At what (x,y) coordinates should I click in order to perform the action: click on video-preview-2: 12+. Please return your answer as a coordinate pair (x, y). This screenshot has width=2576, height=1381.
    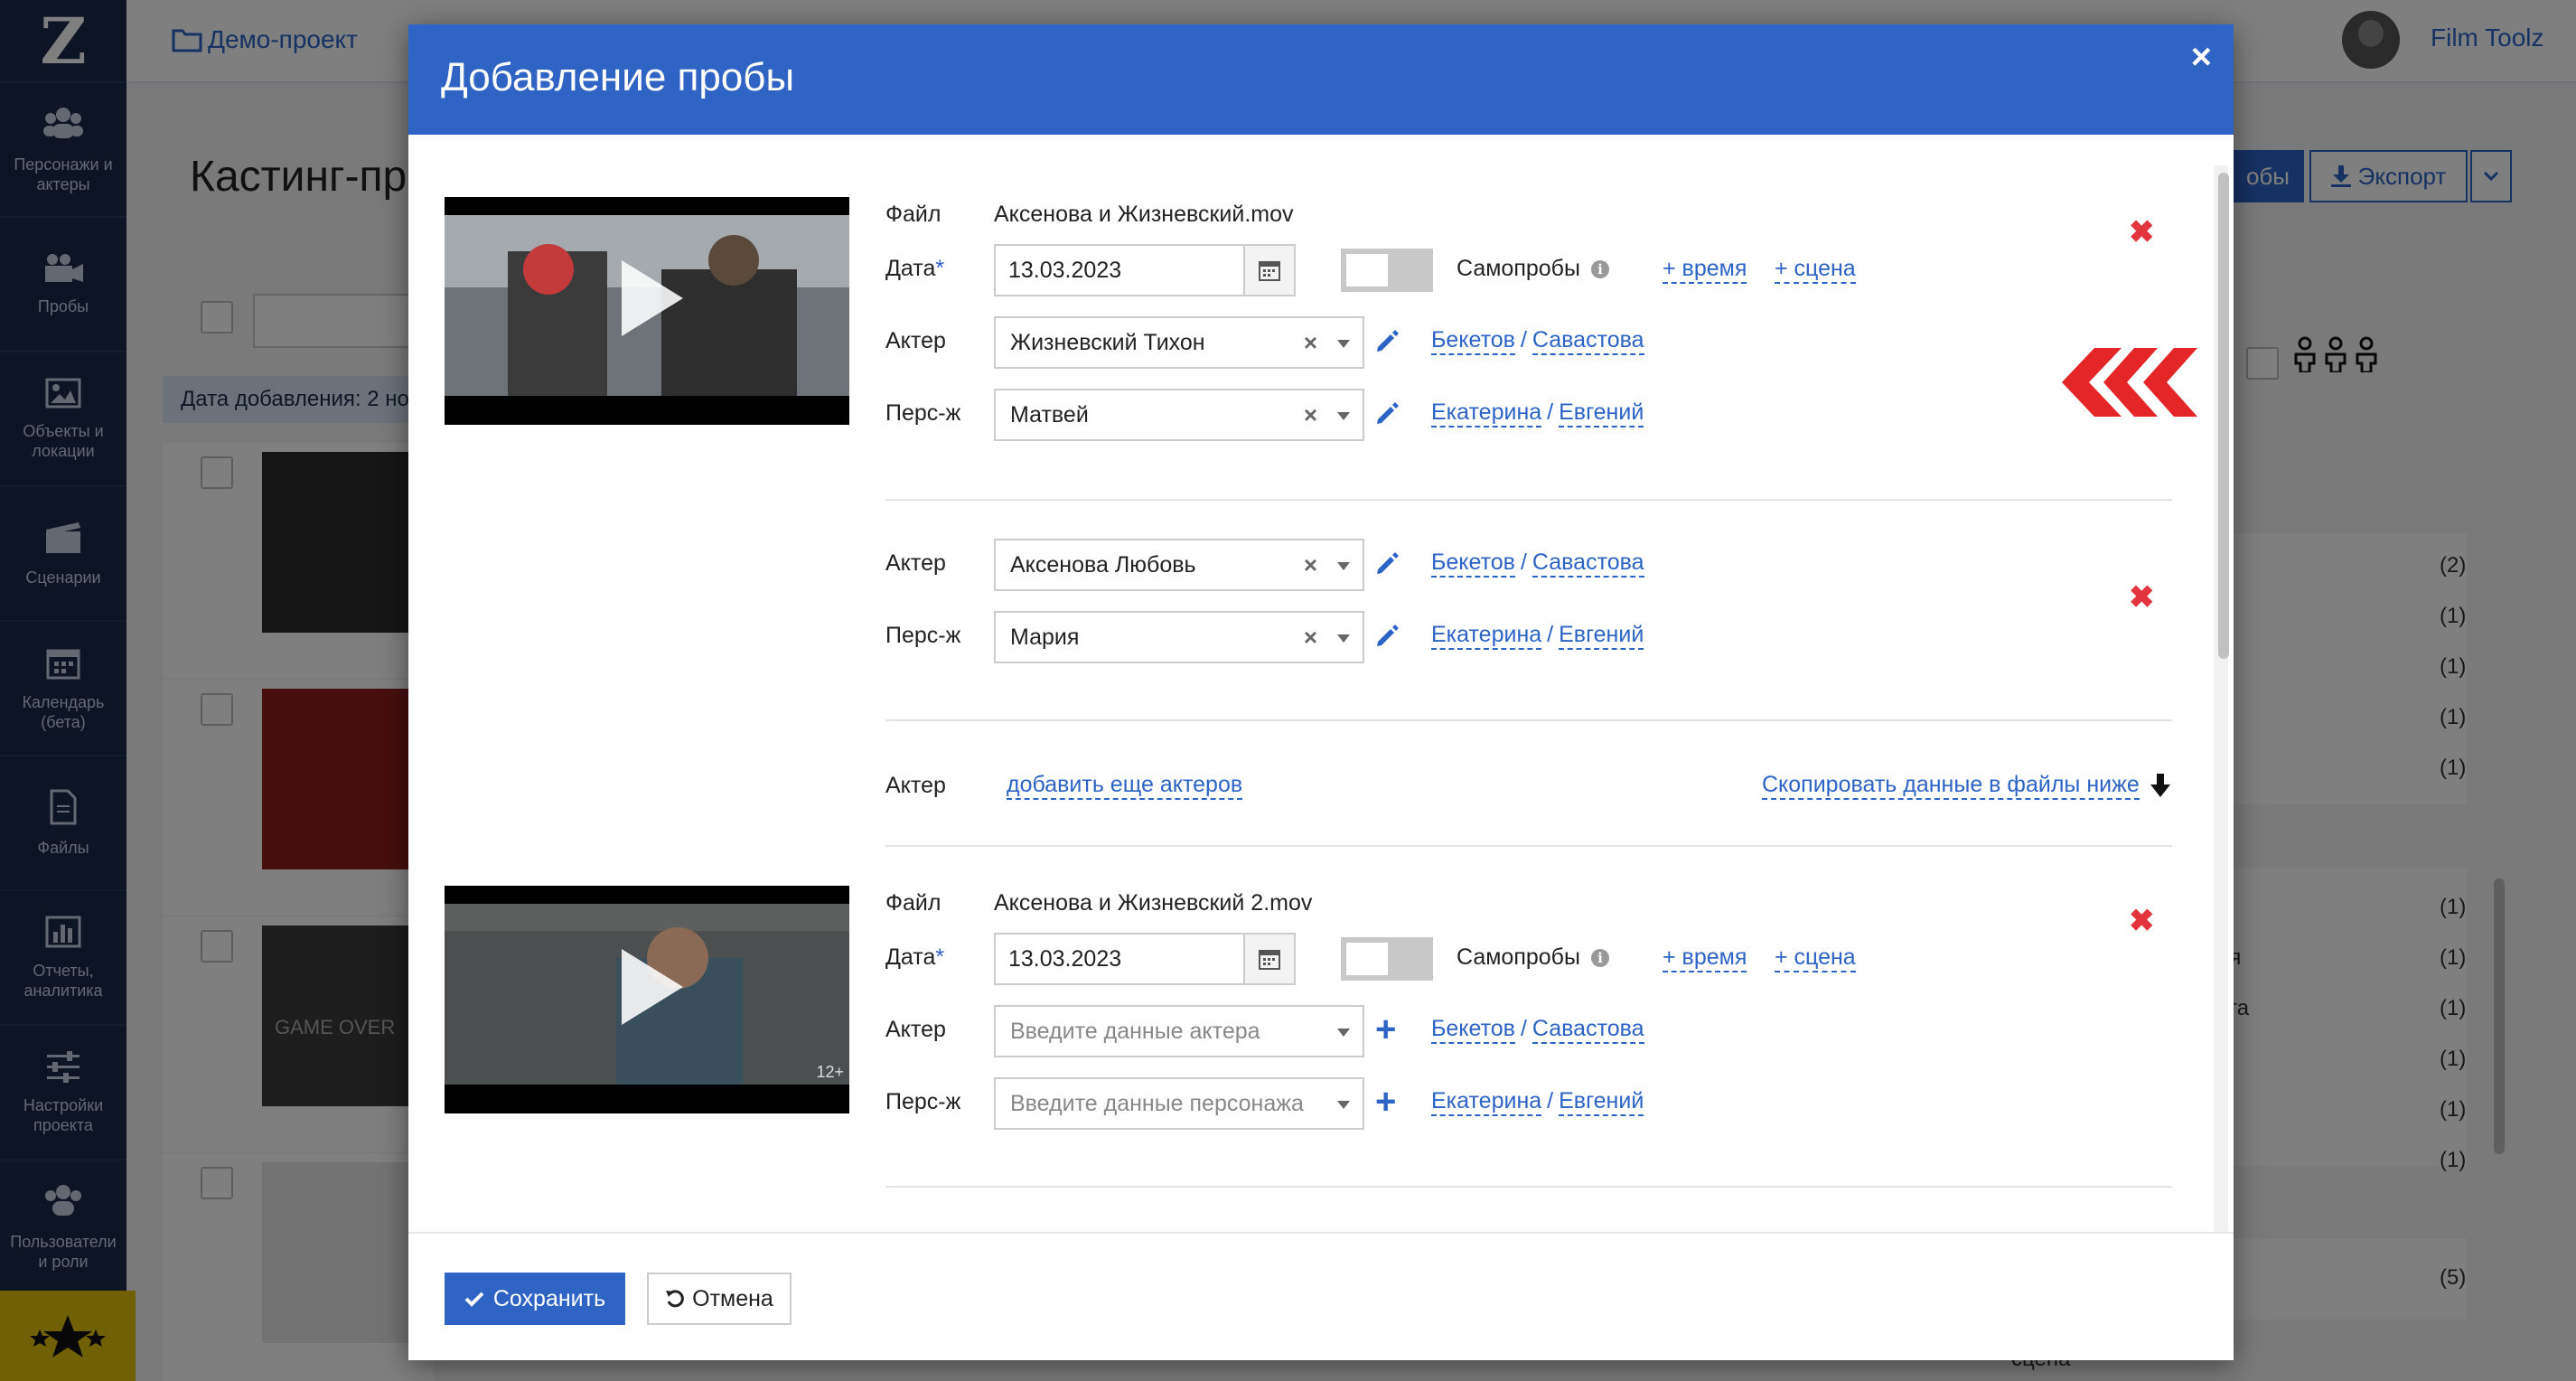
    Looking at the image, I should click on (647, 999).